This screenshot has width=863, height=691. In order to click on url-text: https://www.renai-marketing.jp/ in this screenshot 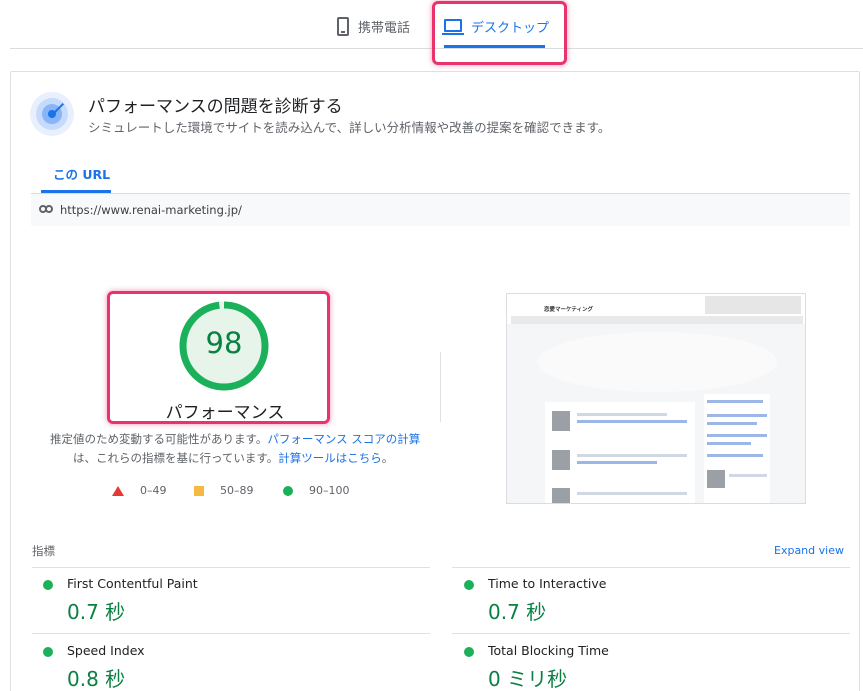, I will do `click(151, 210)`.